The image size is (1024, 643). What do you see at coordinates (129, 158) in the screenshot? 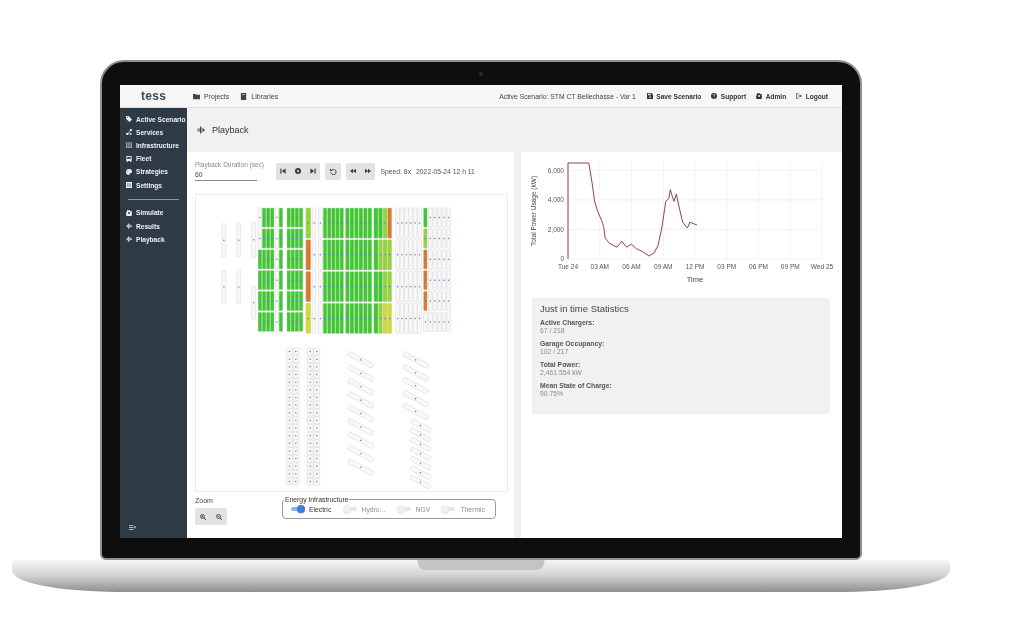
I see `bus-icon` at bounding box center [129, 158].